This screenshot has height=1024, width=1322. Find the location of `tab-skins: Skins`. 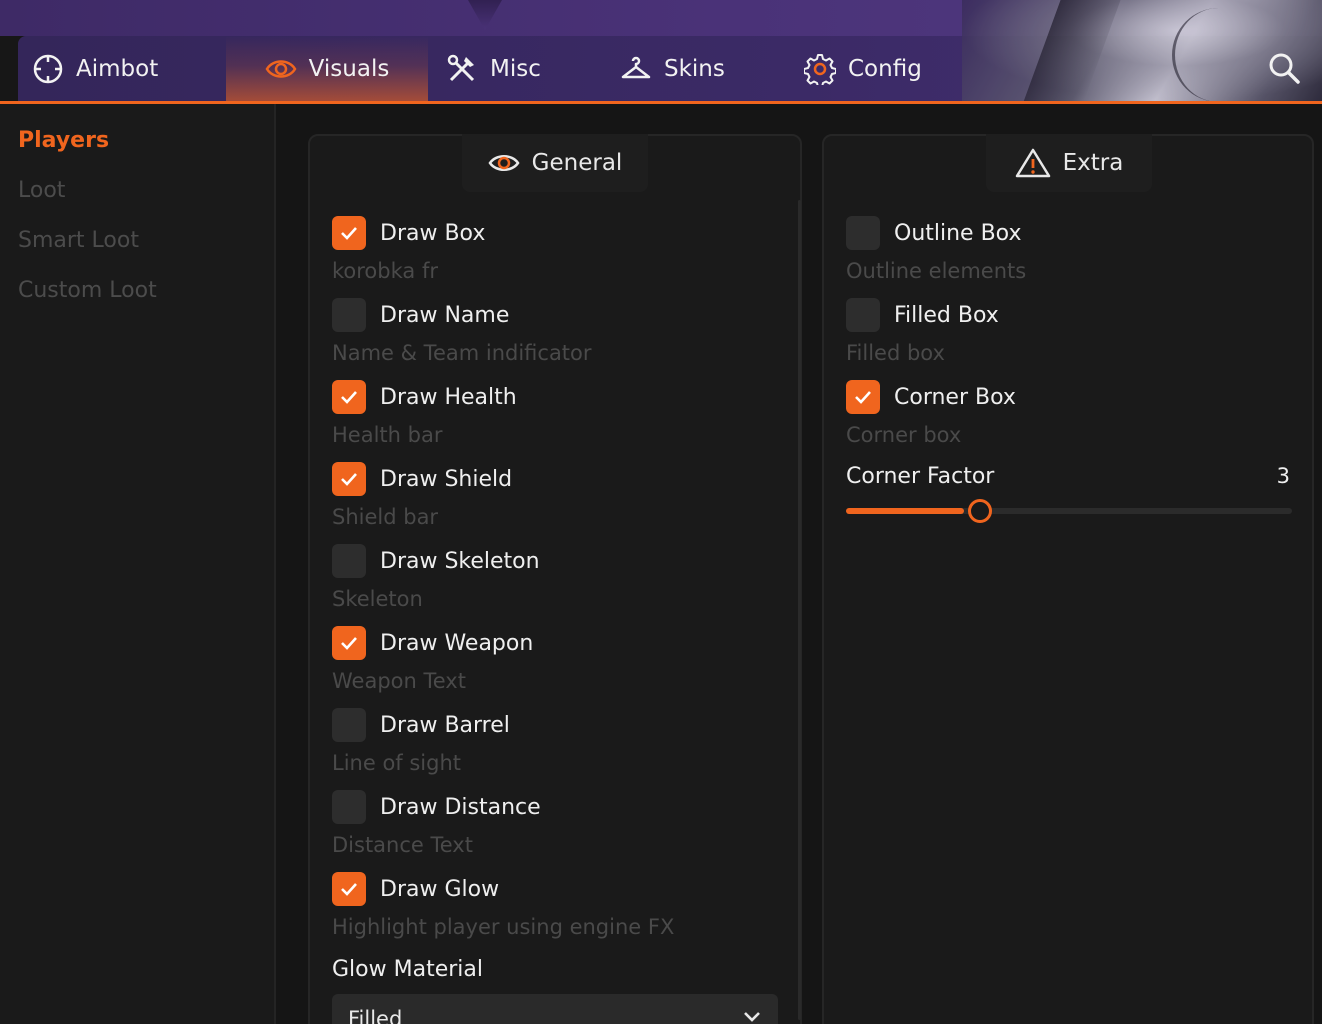

tab-skins: Skins is located at coordinates (695, 69).